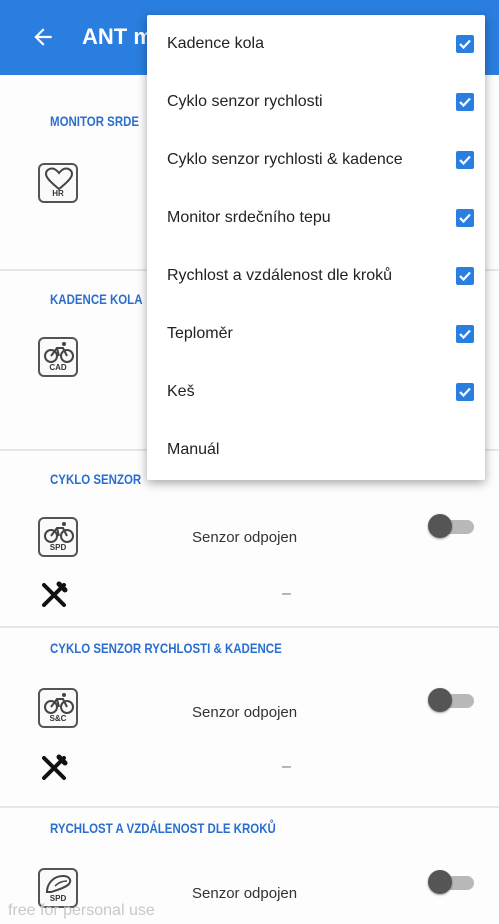 This screenshot has width=499, height=924. What do you see at coordinates (316, 392) in the screenshot?
I see `menu-item-kes: Keš` at bounding box center [316, 392].